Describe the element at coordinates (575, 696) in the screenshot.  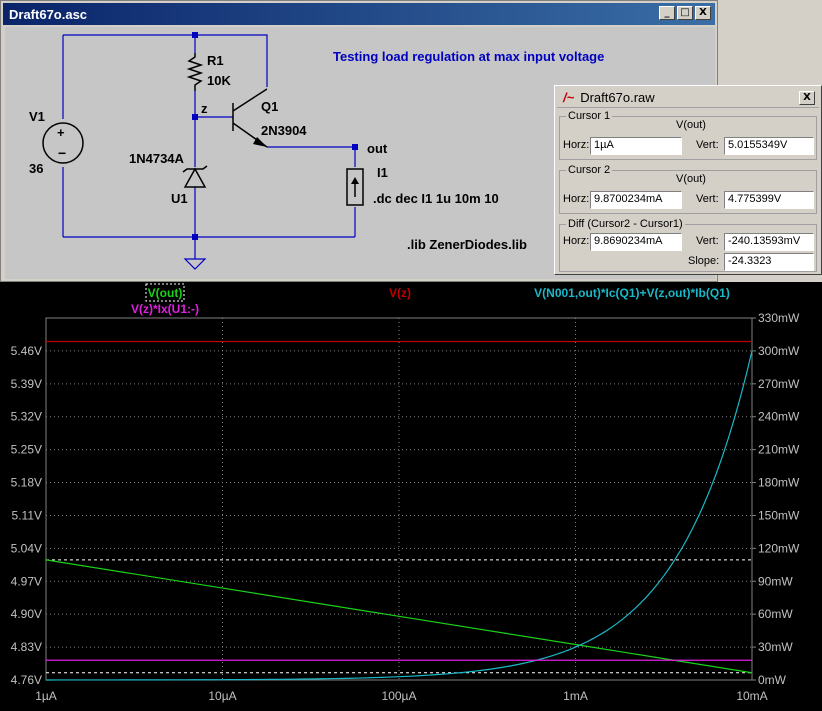
I see `x-tick-label: 1mA` at that location.